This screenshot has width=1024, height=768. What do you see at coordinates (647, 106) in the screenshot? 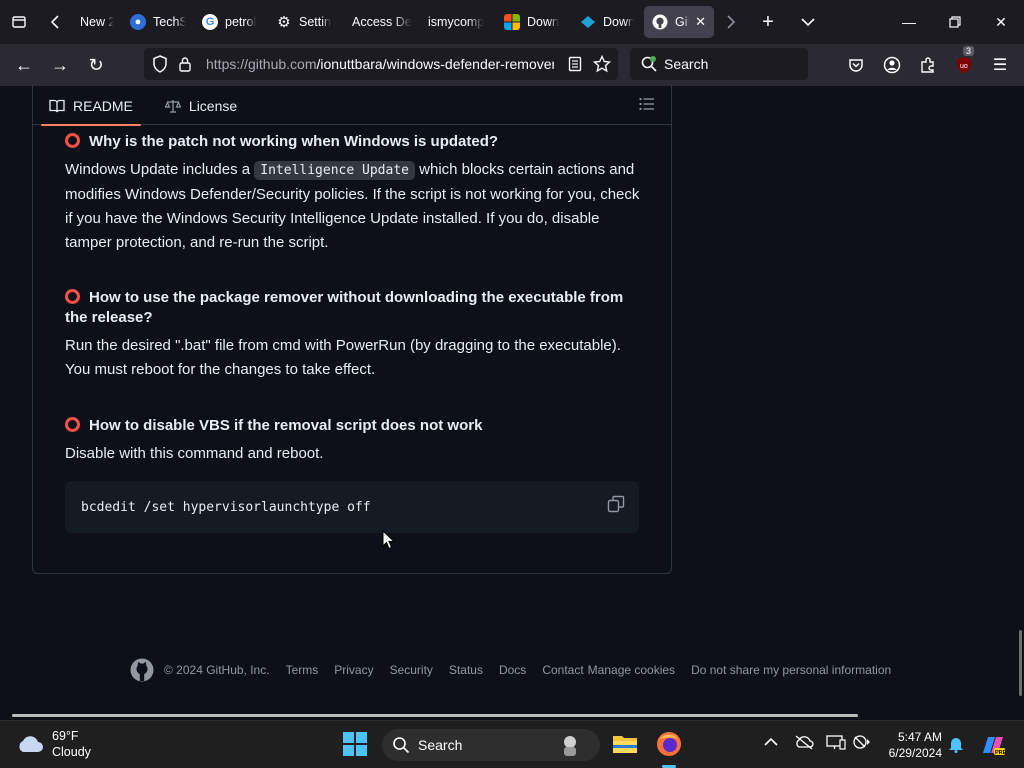
I see `outline-button` at bounding box center [647, 106].